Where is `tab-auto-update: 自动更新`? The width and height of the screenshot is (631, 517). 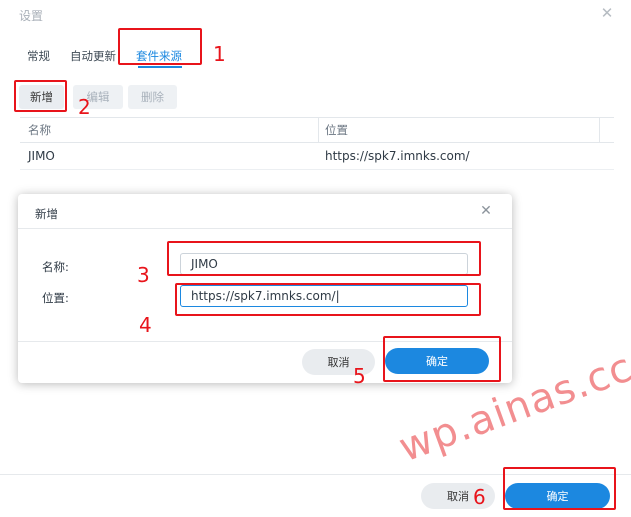
tab-auto-update: 自动更新 is located at coordinates (93, 56).